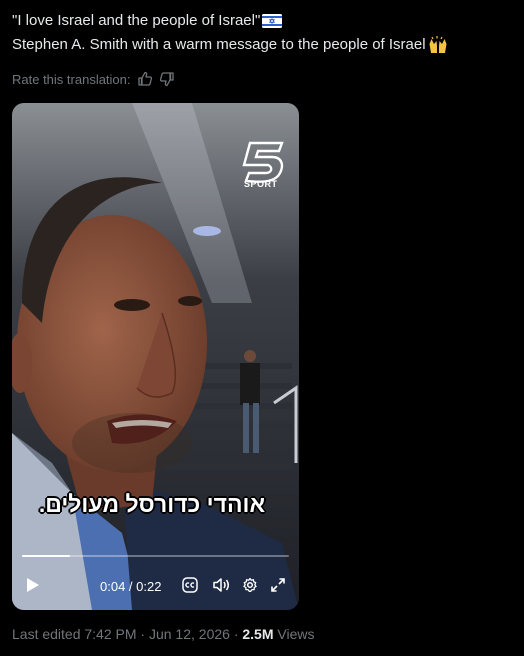  I want to click on fullscreen-icon, so click(278, 585).